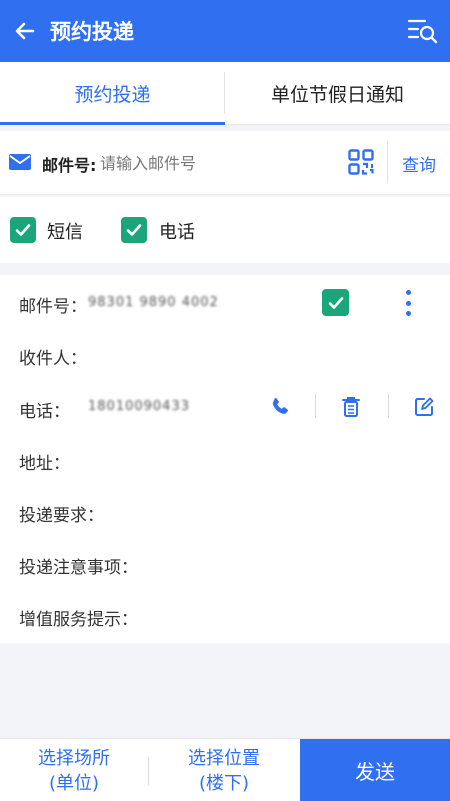 The width and height of the screenshot is (450, 801). Describe the element at coordinates (419, 163) in the screenshot. I see `query-button: 查询` at that location.